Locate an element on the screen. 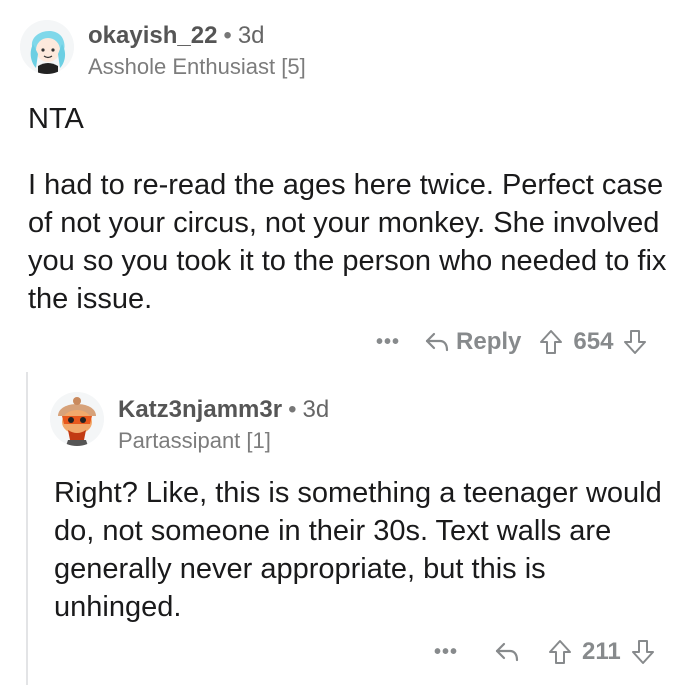 The width and height of the screenshot is (700, 685). thread-line is located at coordinates (27, 528).